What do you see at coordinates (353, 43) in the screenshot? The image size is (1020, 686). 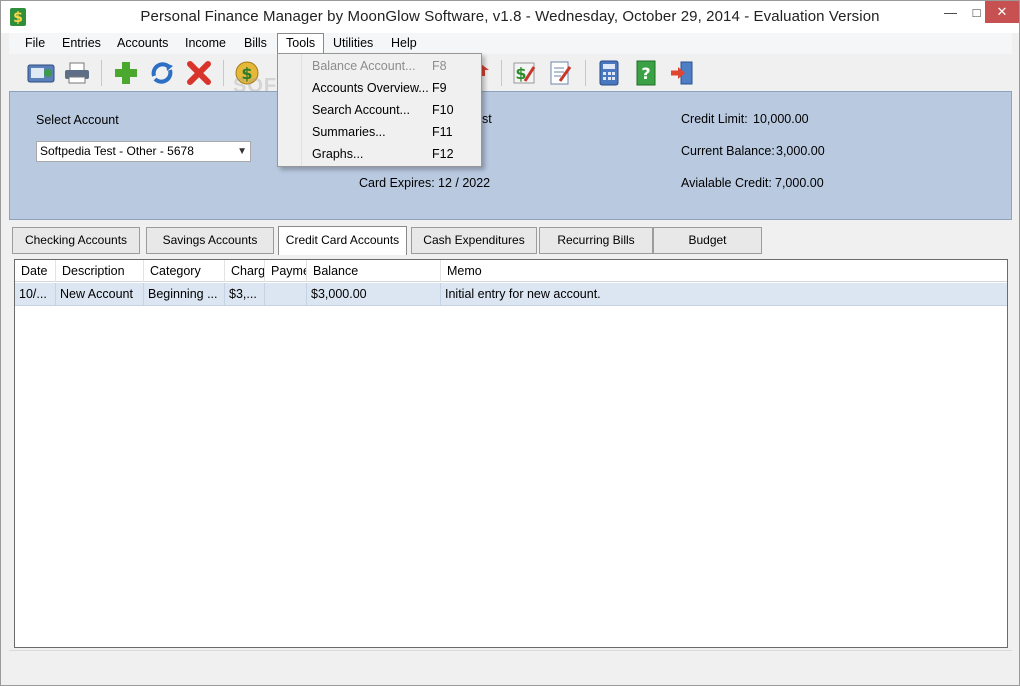 I see `menu-utilities: Utilities` at bounding box center [353, 43].